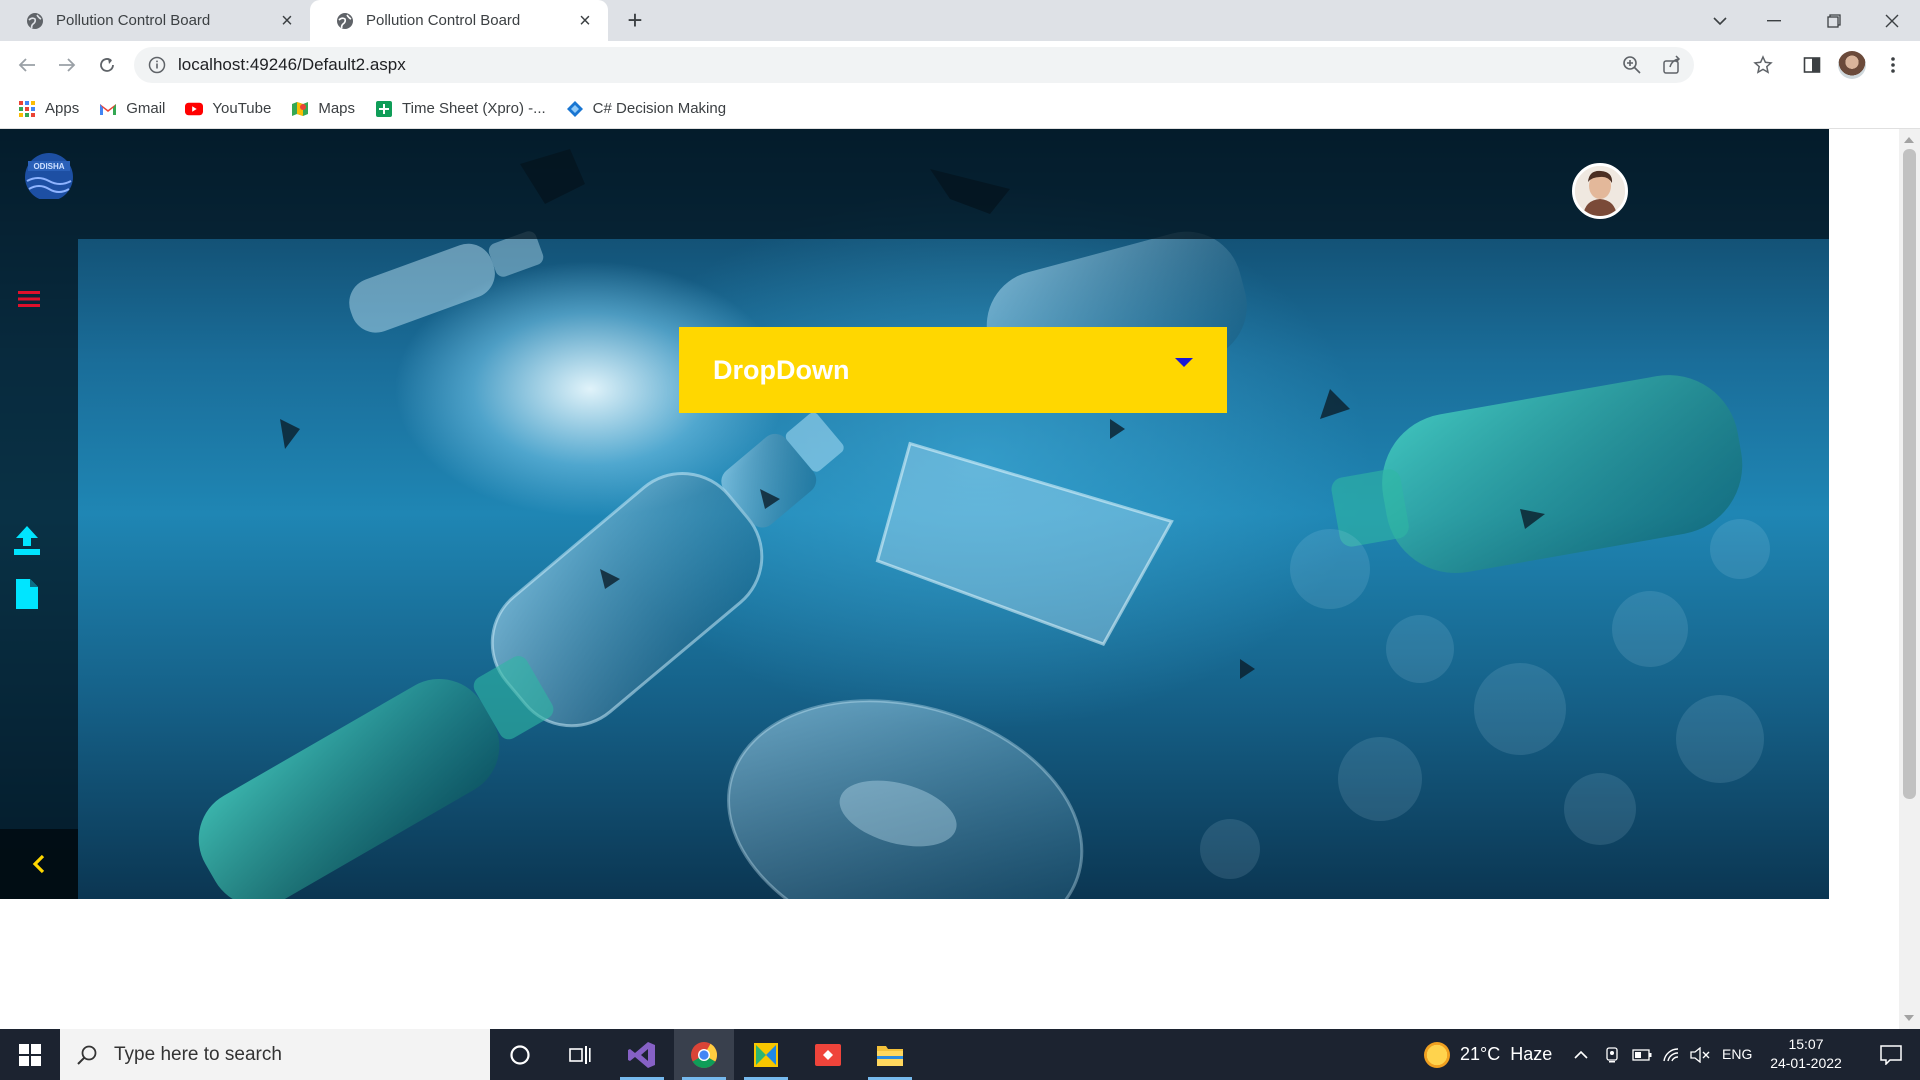 The width and height of the screenshot is (1920, 1080). I want to click on bookmark-youtube: YouTube, so click(228, 109).